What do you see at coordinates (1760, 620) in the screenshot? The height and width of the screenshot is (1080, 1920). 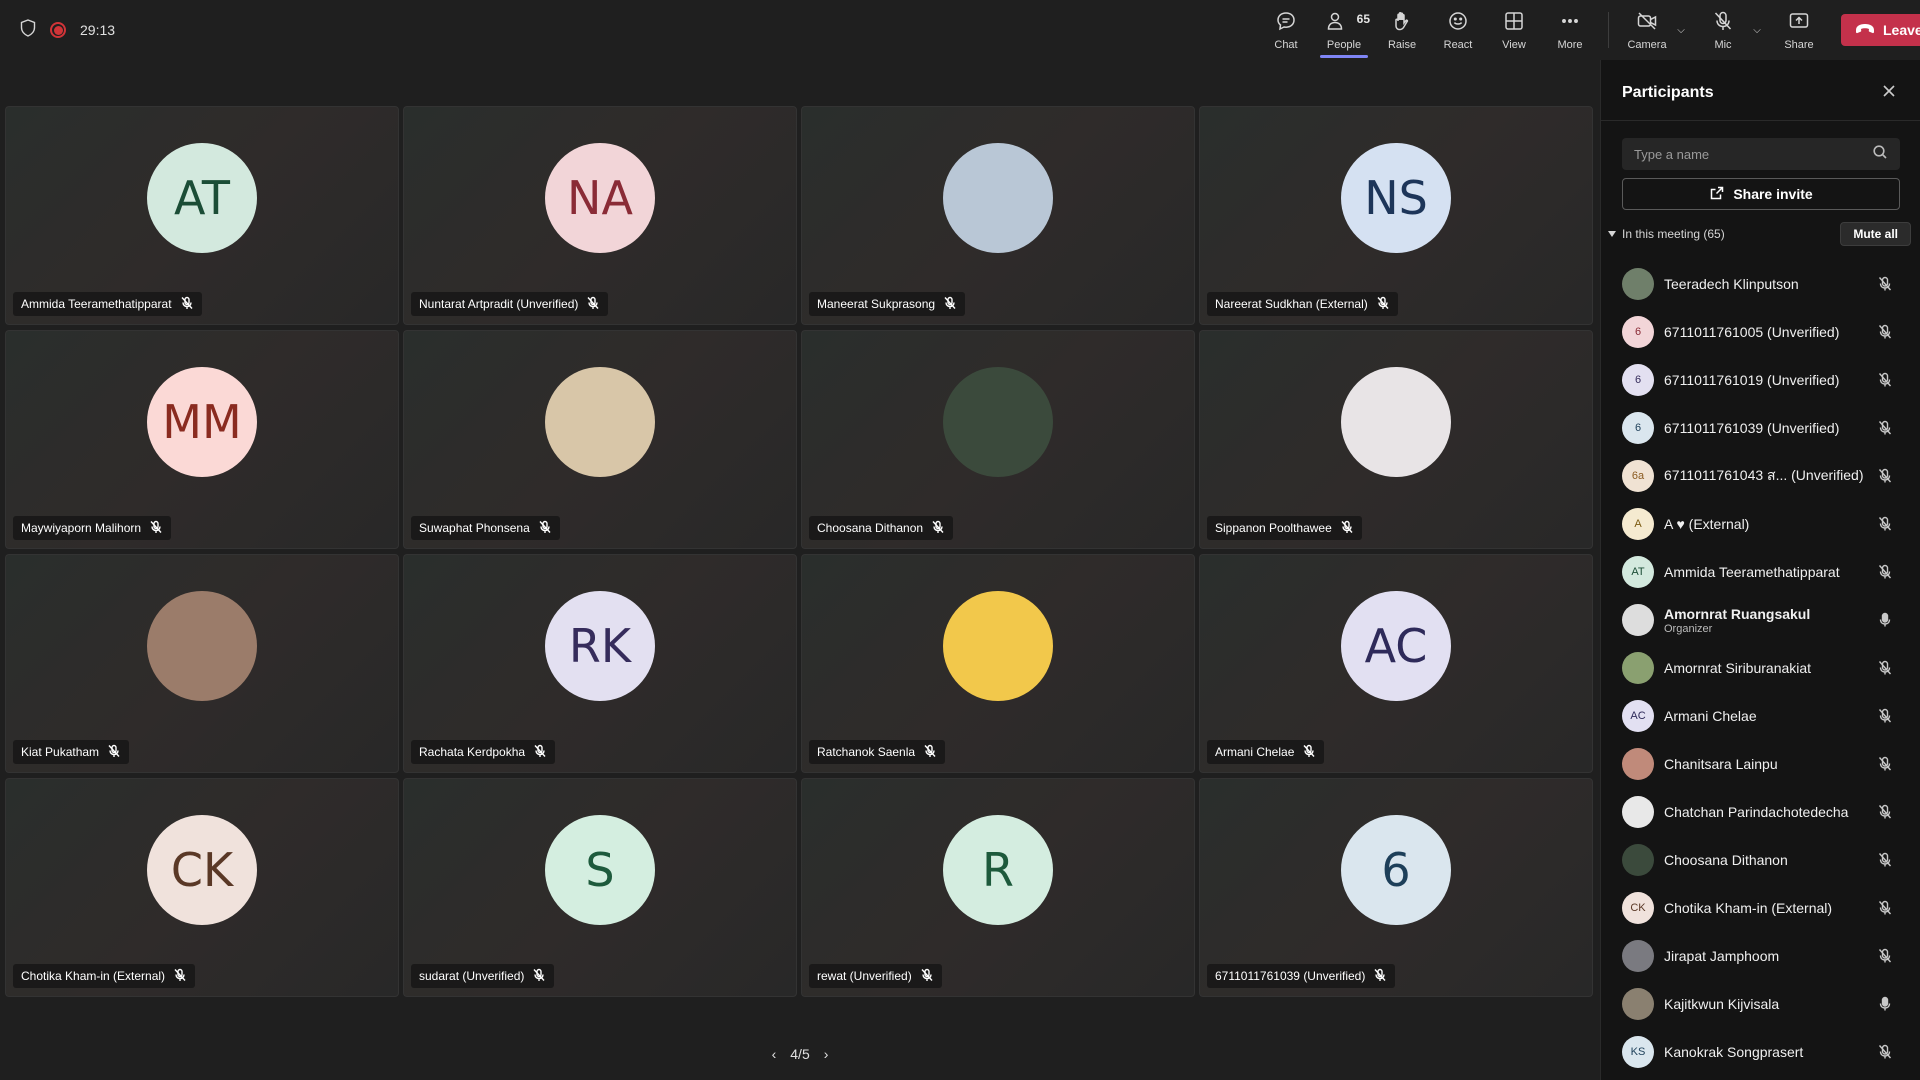 I see `participant-row: Amornrat Ruangsakul Organizer` at bounding box center [1760, 620].